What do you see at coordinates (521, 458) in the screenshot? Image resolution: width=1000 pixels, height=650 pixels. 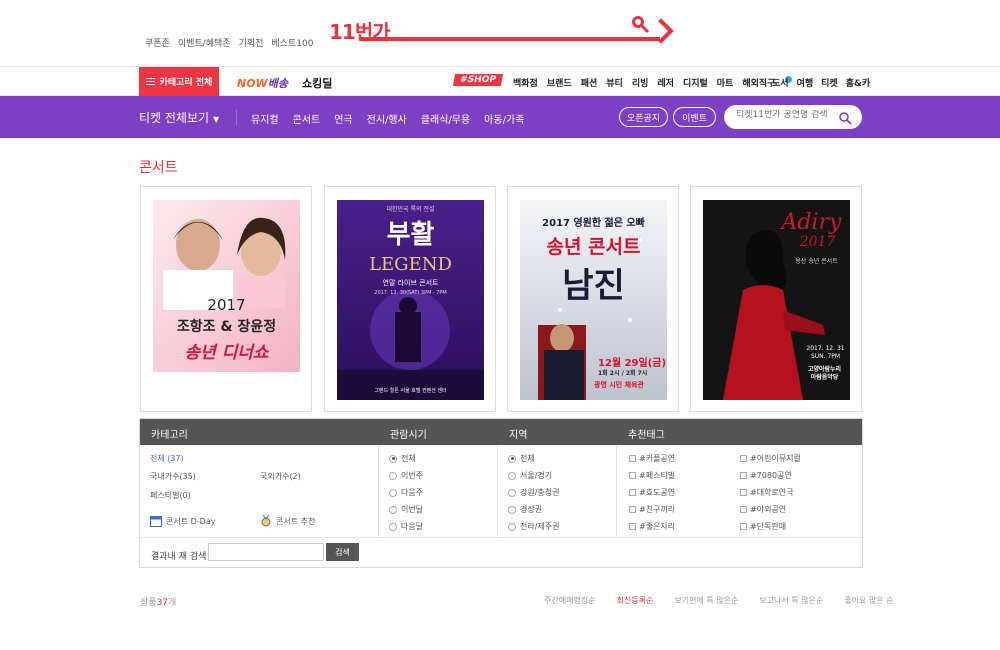 I see `region-option: 전체` at bounding box center [521, 458].